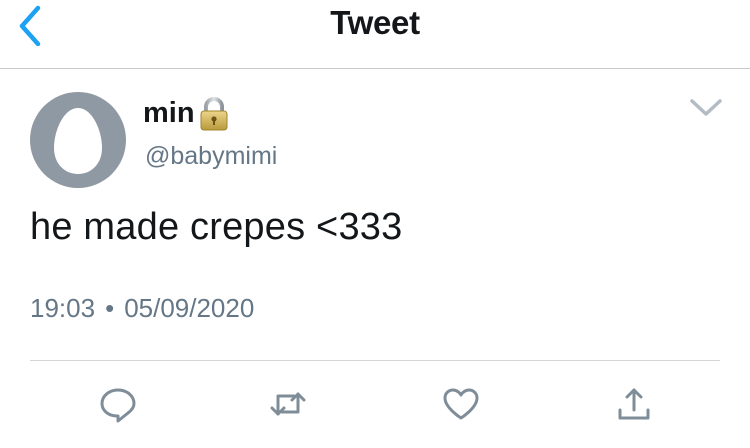 The height and width of the screenshot is (448, 750). I want to click on avatar, so click(78, 140).